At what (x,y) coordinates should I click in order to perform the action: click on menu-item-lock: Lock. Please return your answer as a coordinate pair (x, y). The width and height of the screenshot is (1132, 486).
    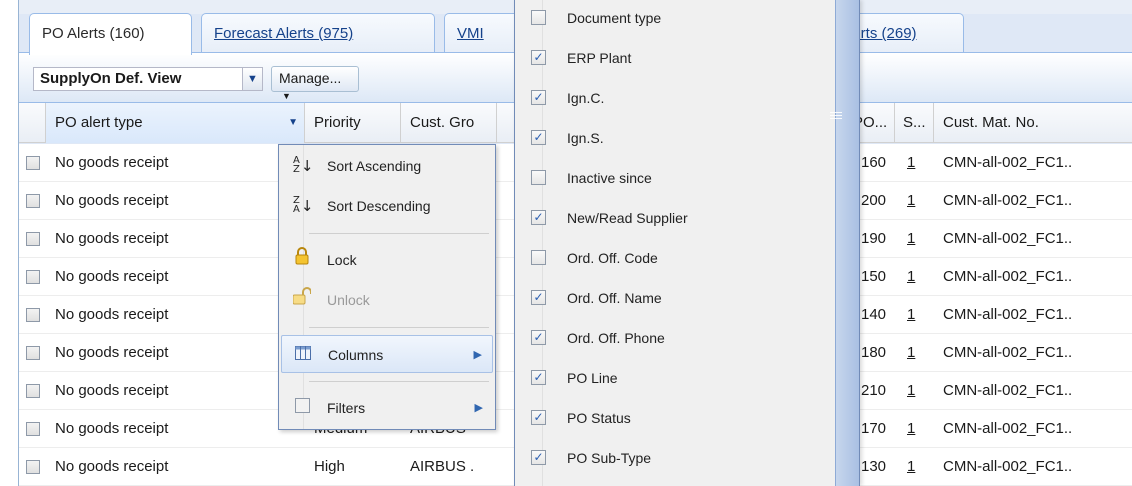
    Looking at the image, I should click on (387, 260).